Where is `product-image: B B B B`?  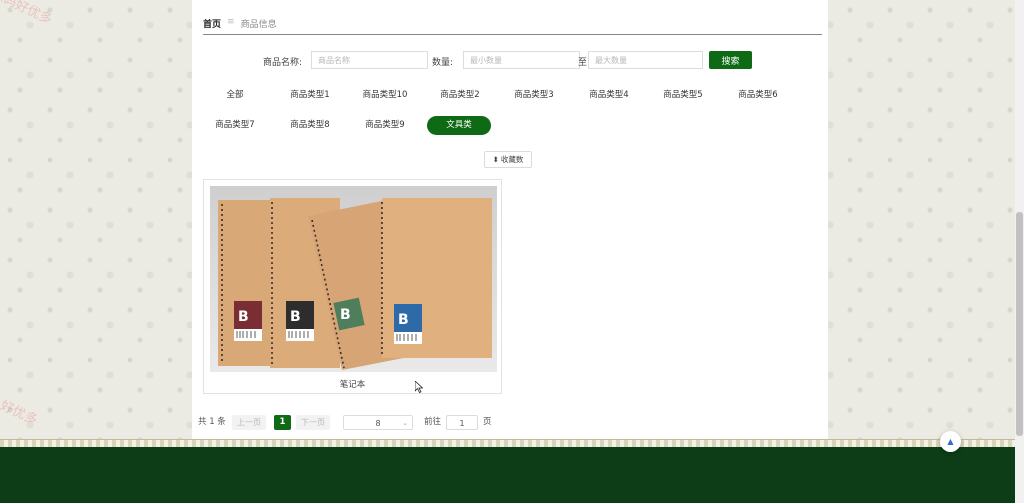 product-image: B B B B is located at coordinates (353, 279).